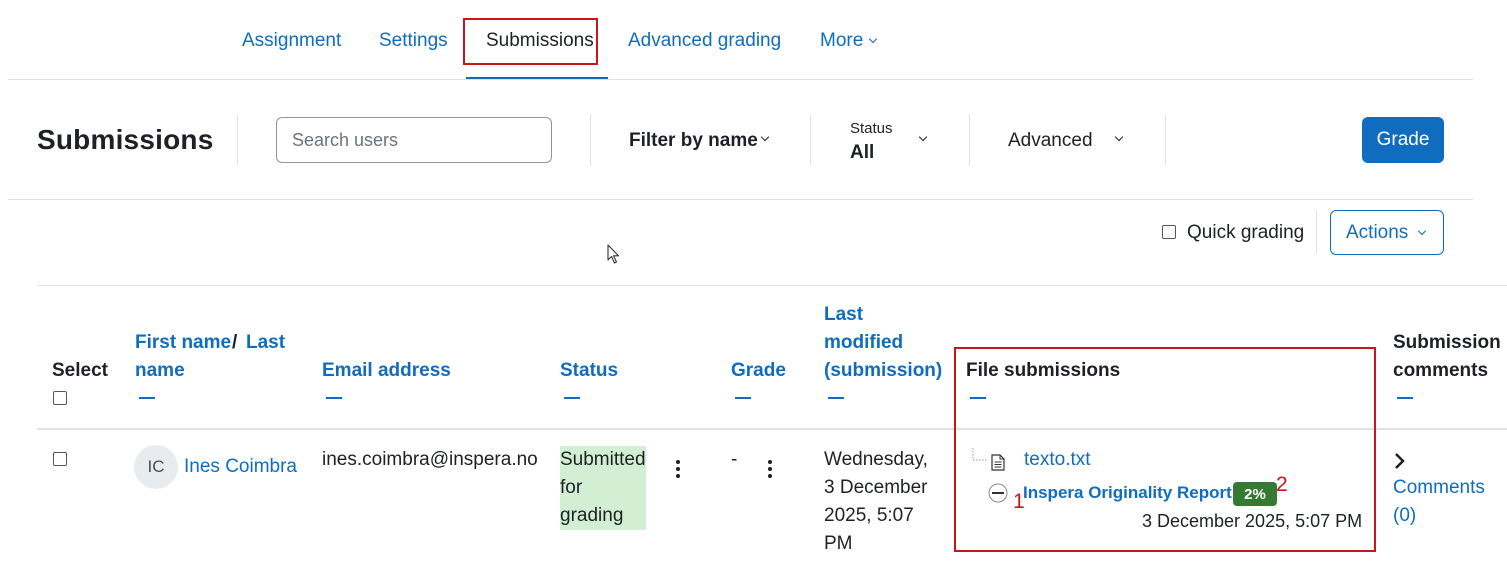  Describe the element at coordinates (772, 285) in the screenshot. I see `toolbar-divider` at that location.